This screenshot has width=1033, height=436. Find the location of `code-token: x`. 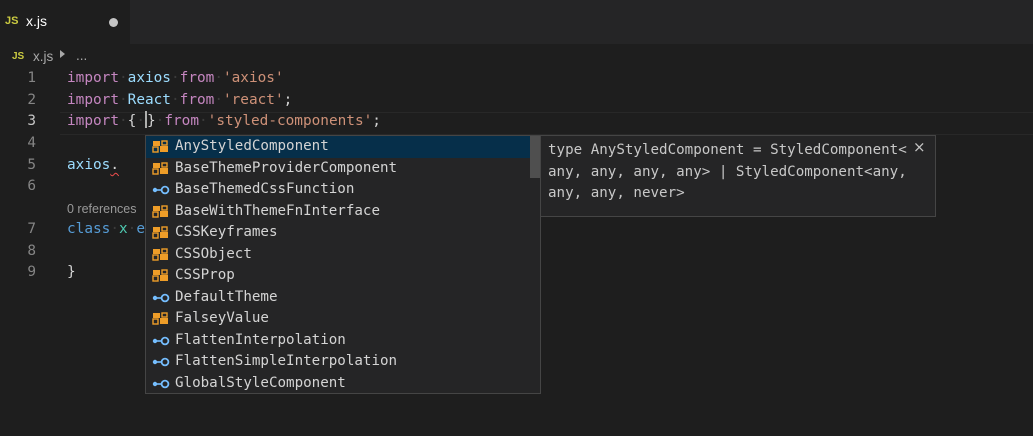

code-token: x is located at coordinates (123, 229).